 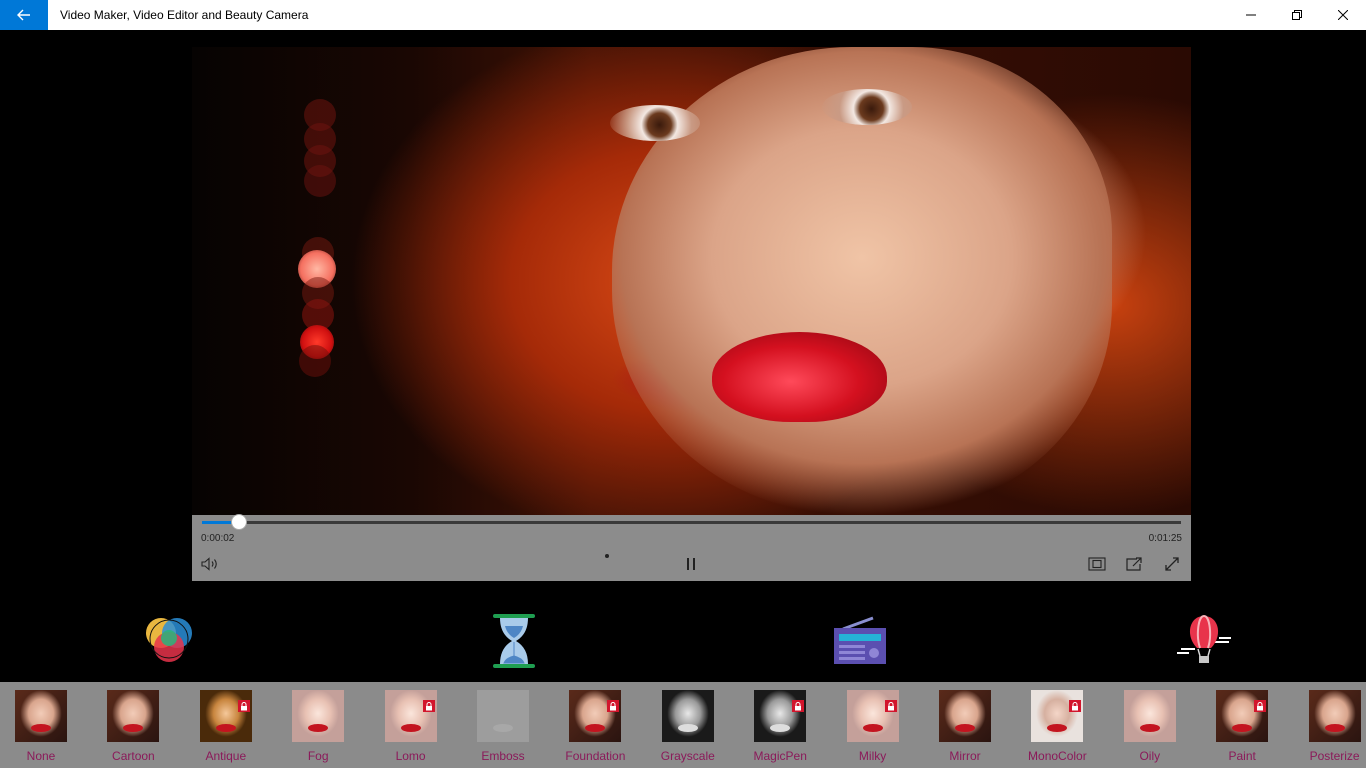 What do you see at coordinates (239, 522) in the screenshot?
I see `seek-thumb` at bounding box center [239, 522].